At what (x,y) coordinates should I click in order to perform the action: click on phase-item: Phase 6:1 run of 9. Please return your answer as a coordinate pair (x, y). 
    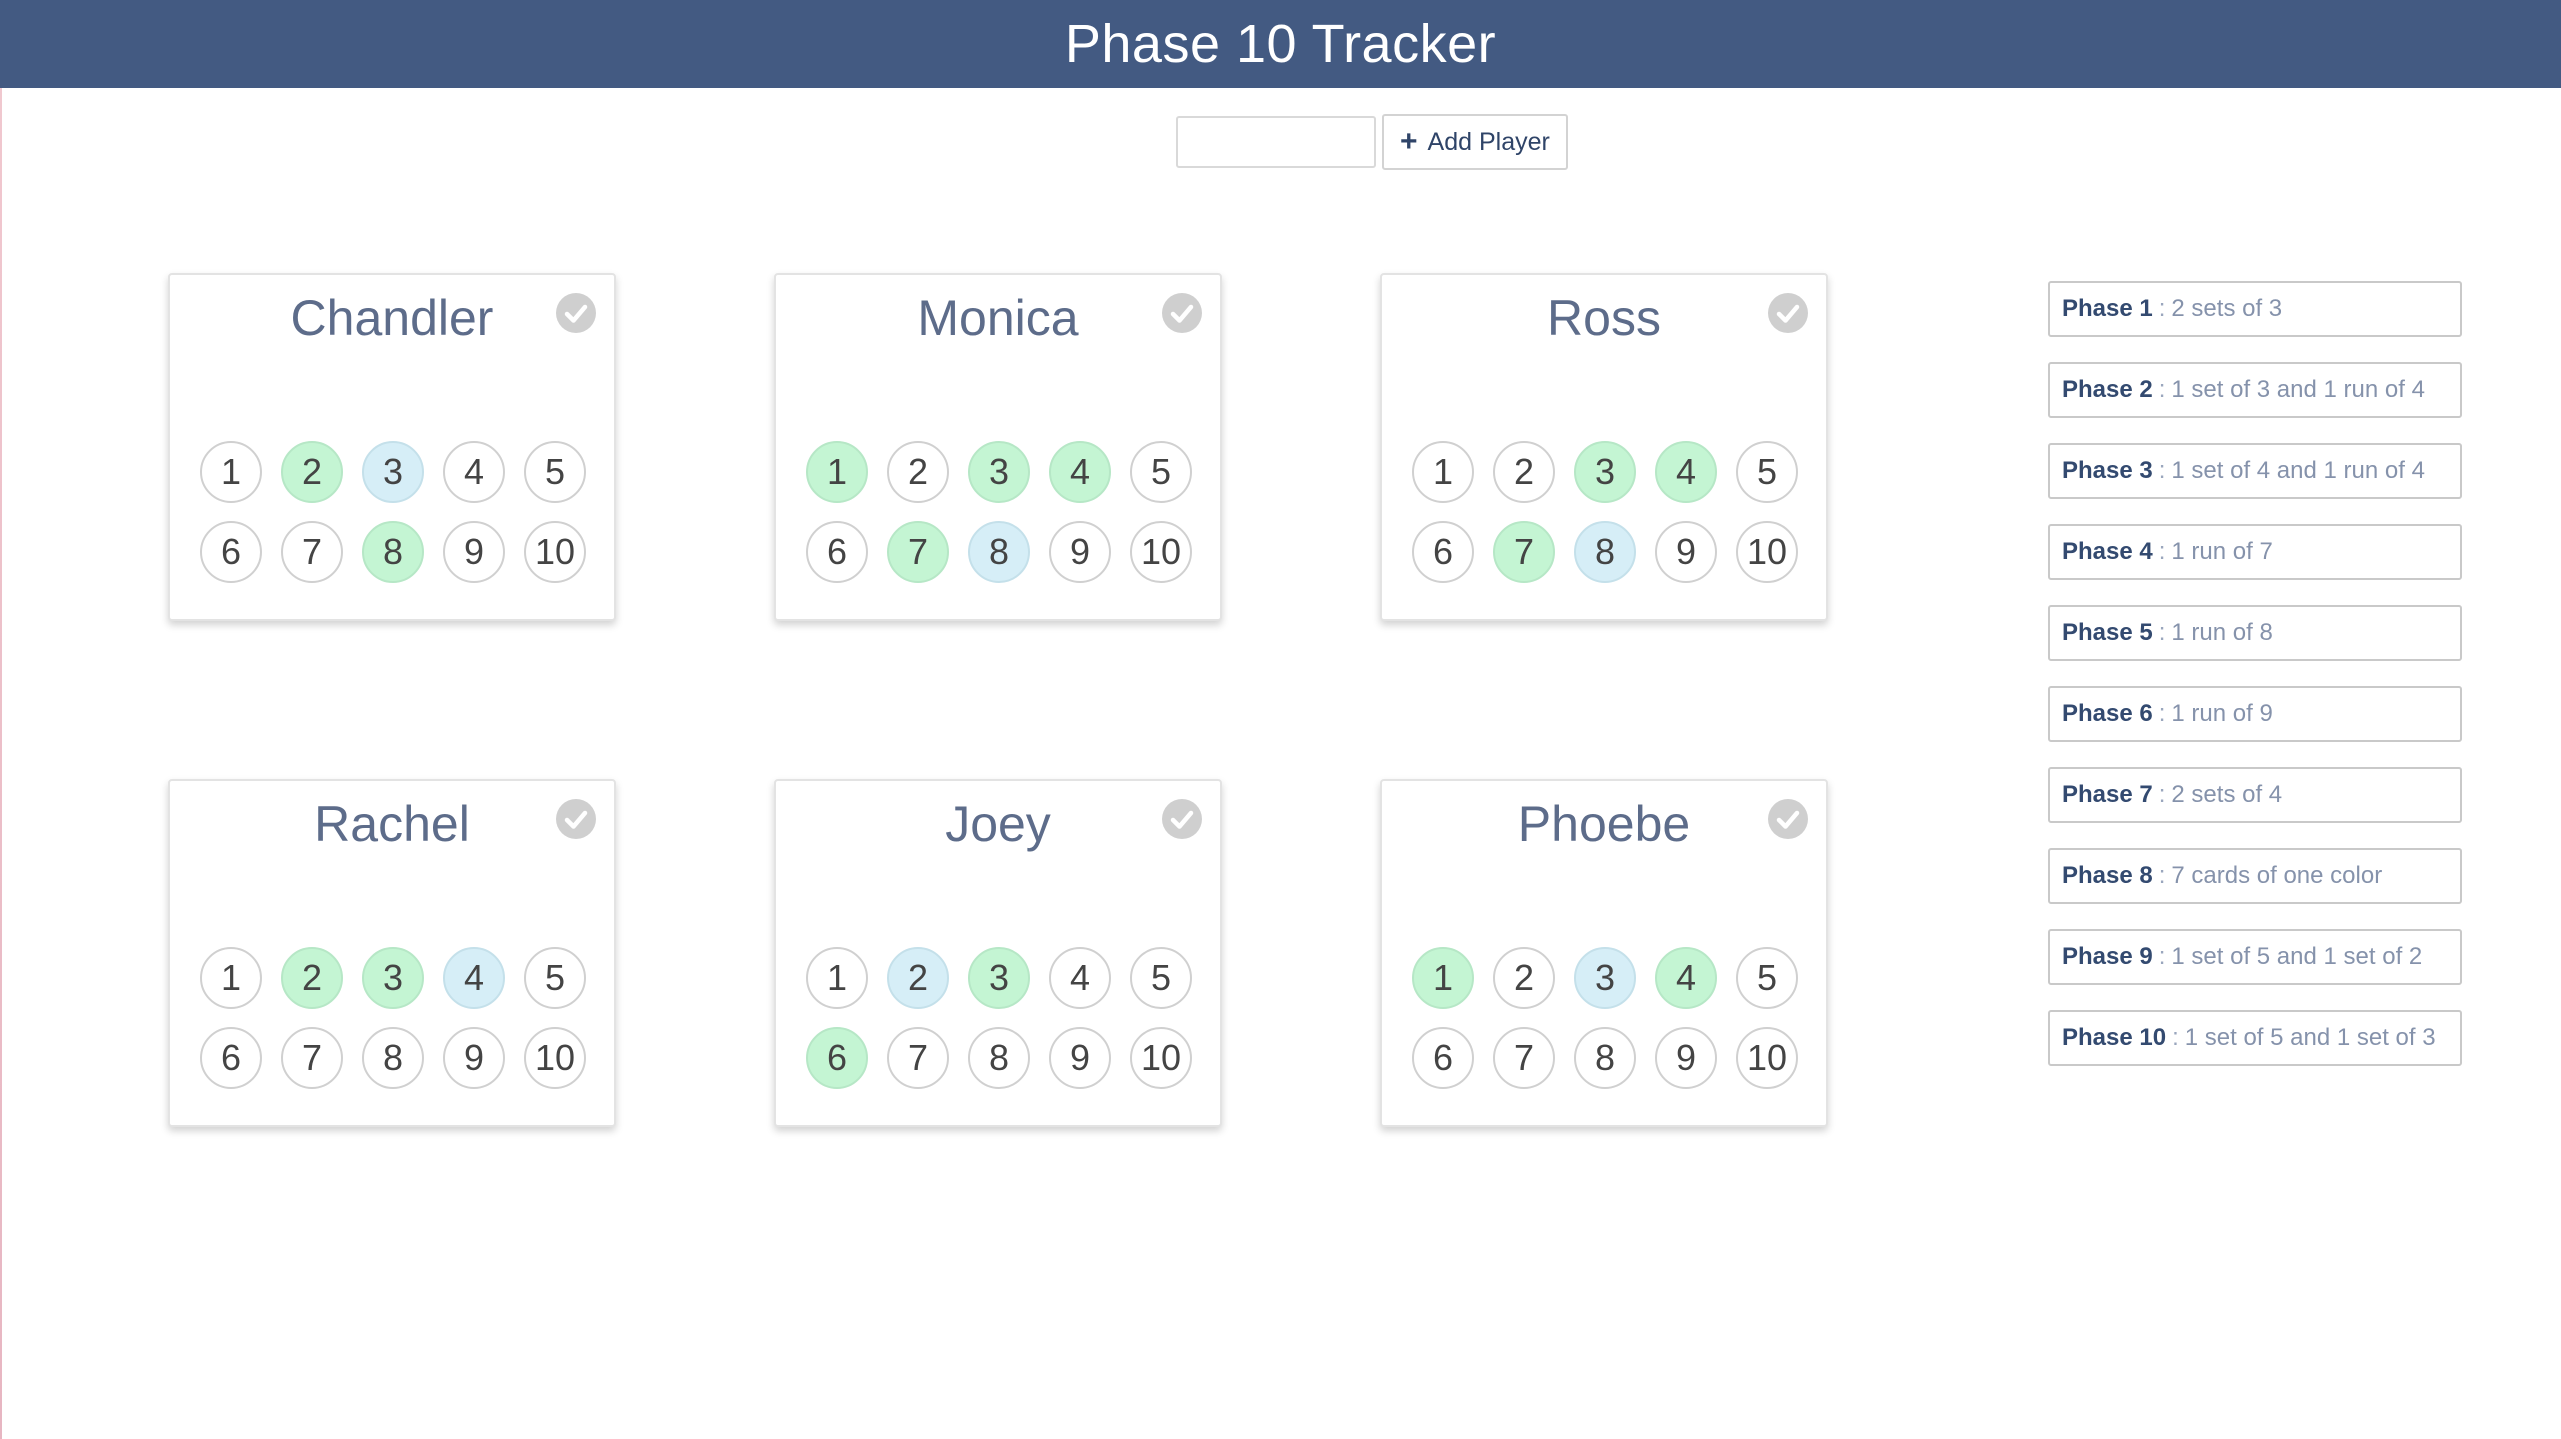
    Looking at the image, I should click on (2255, 714).